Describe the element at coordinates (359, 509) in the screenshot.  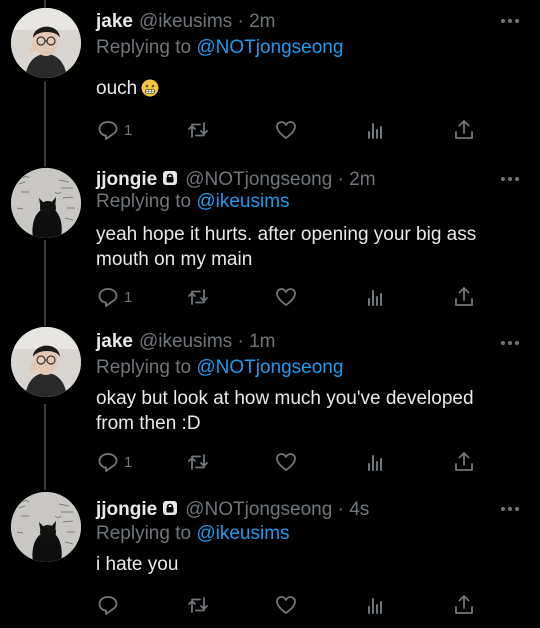
I see `timestamp: 4s` at that location.